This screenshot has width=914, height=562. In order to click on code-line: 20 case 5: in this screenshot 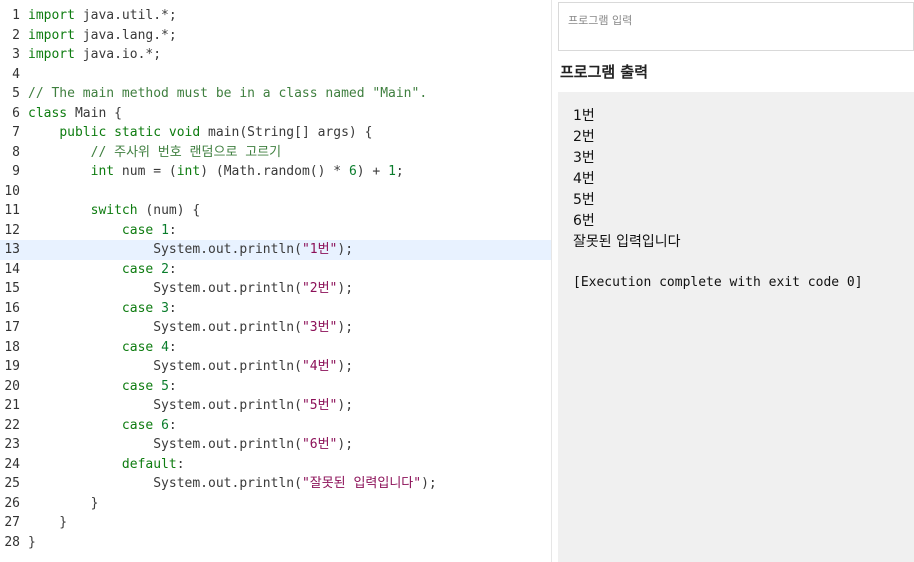, I will do `click(275, 387)`.